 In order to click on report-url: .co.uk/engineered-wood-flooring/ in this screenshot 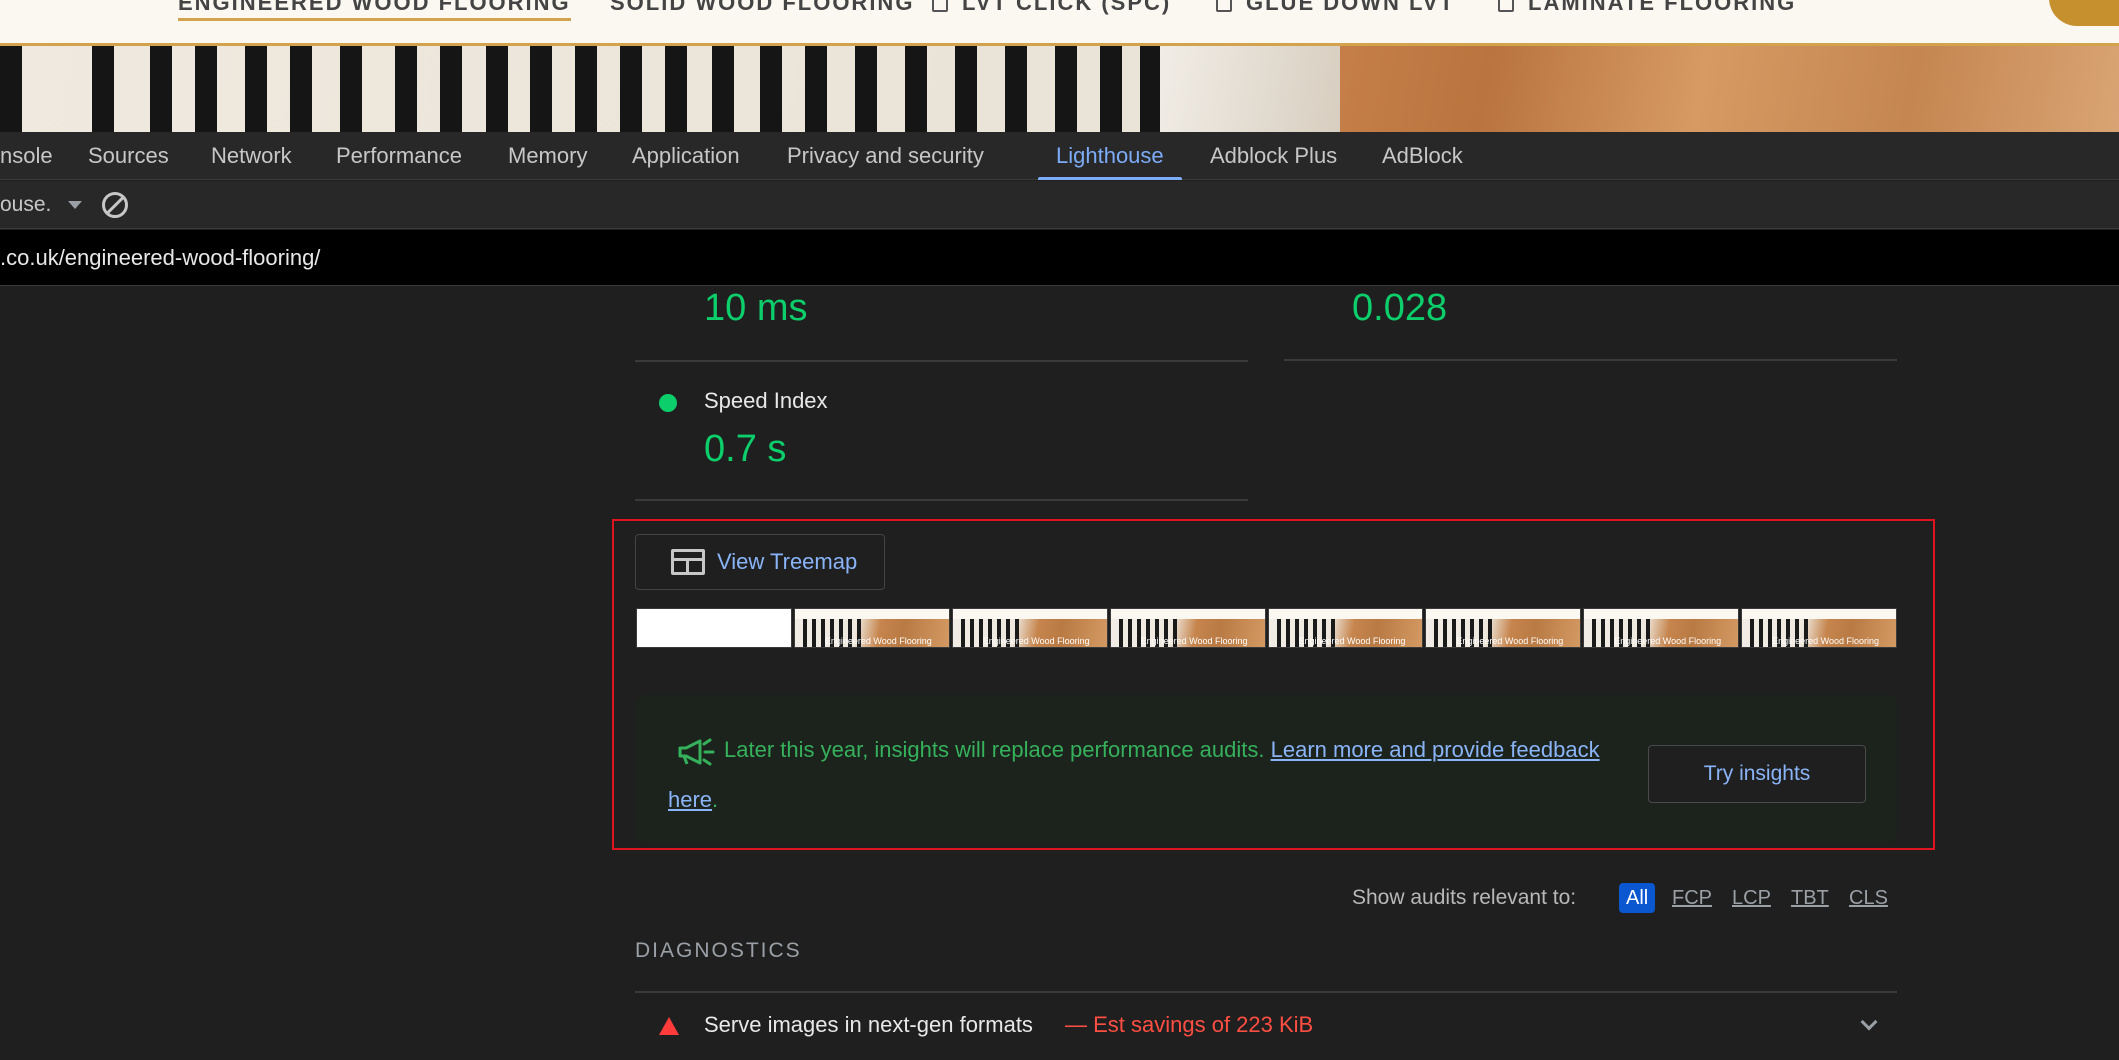, I will do `click(160, 257)`.